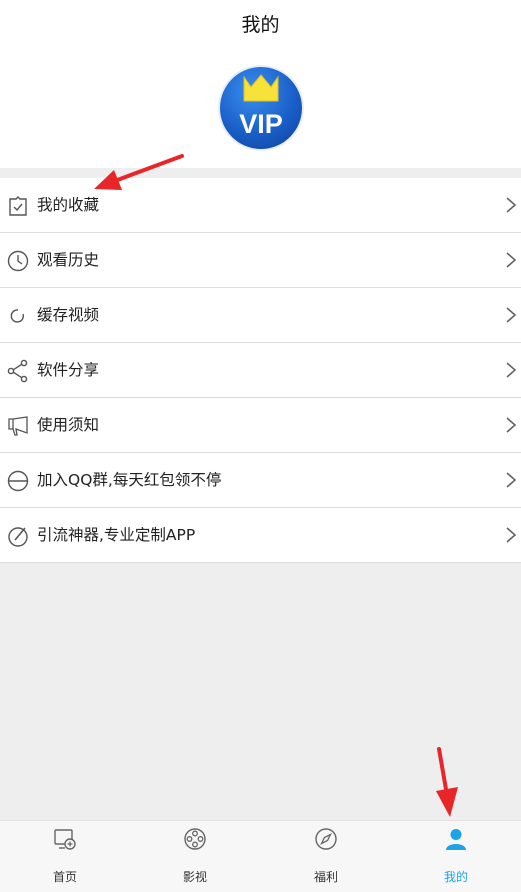 The image size is (521, 892). Describe the element at coordinates (260, 425) in the screenshot. I see `menu-item-usage-notice: 使用须知` at that location.